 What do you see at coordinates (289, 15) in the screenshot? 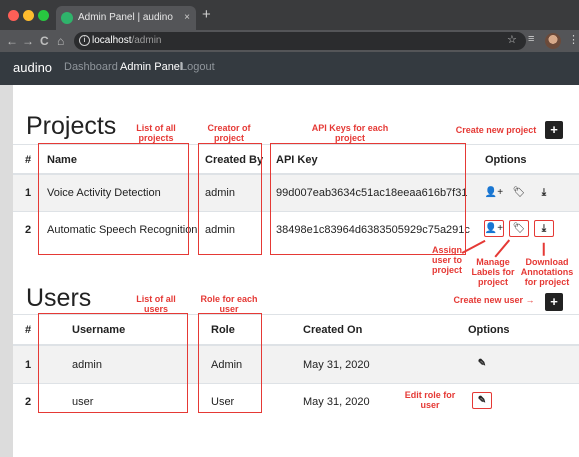
I see `browser-tab-bar: Admin Panel | audino × +` at bounding box center [289, 15].